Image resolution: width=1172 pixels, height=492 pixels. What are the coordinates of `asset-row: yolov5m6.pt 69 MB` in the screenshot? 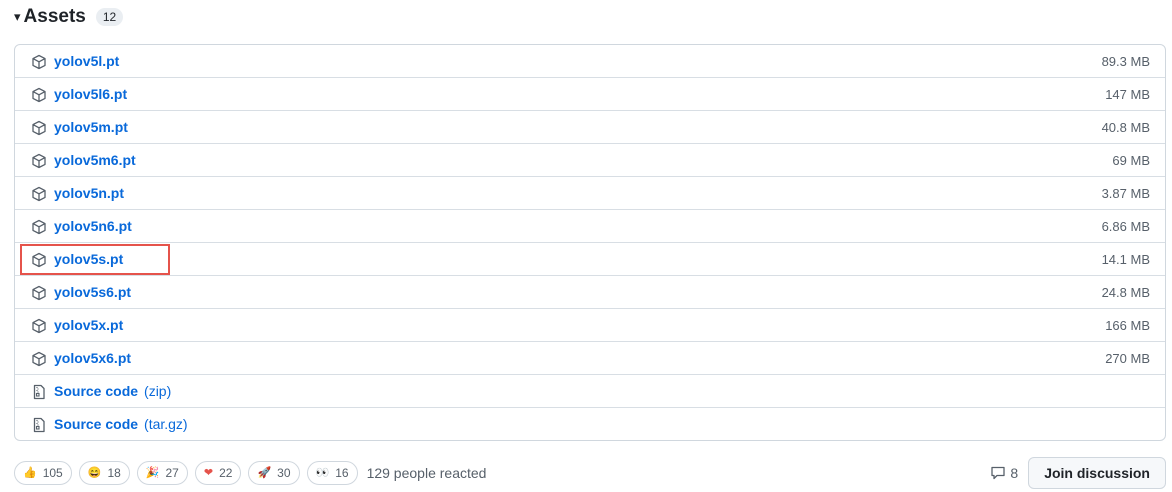 It's located at (590, 159).